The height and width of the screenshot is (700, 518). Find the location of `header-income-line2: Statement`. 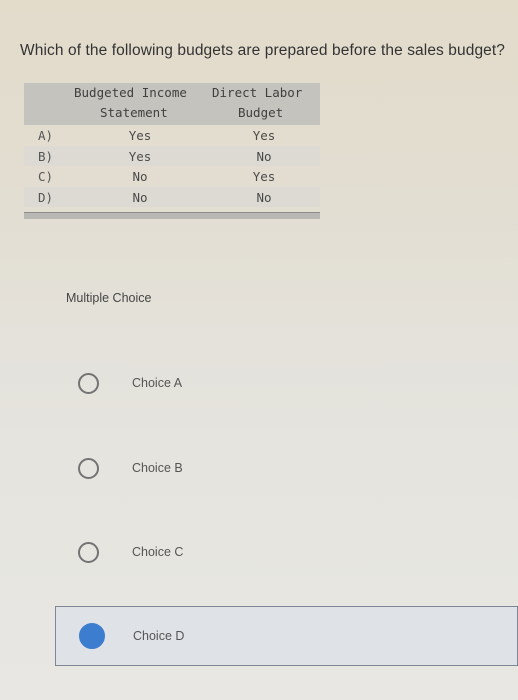

header-income-line2: Statement is located at coordinates (134, 112).